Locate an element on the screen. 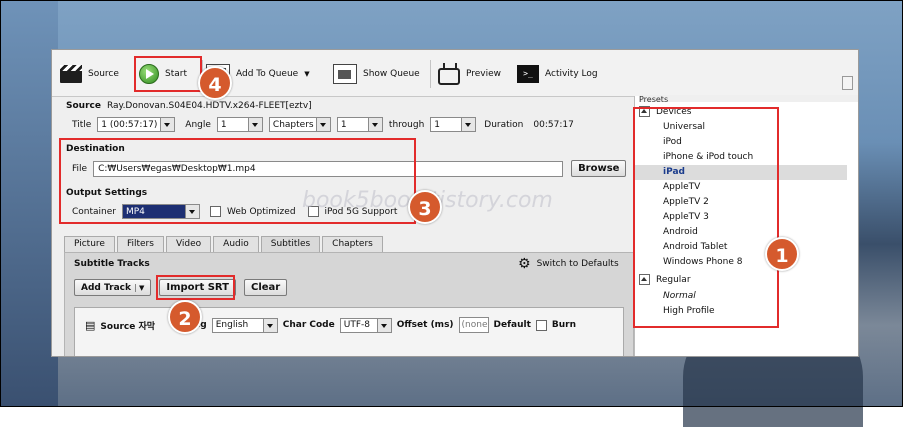 The width and height of the screenshot is (903, 427). background-building is located at coordinates (29, 203).